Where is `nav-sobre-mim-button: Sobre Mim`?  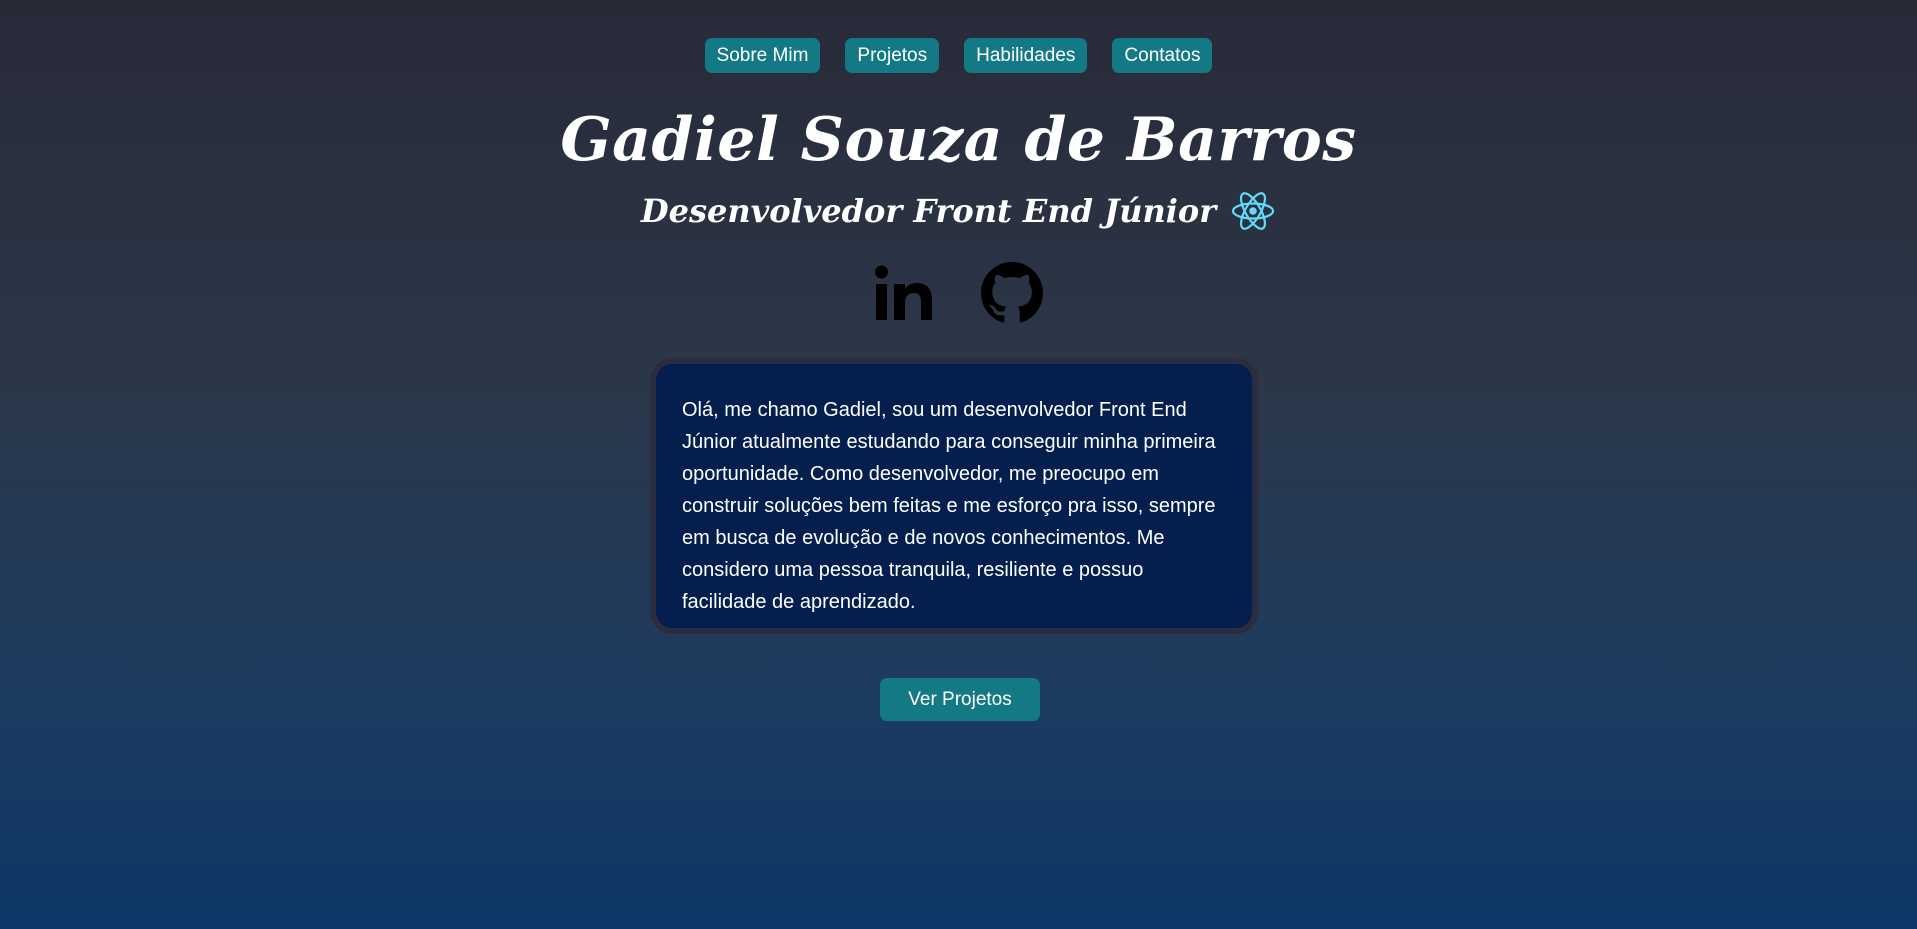 nav-sobre-mim-button: Sobre Mim is located at coordinates (762, 55).